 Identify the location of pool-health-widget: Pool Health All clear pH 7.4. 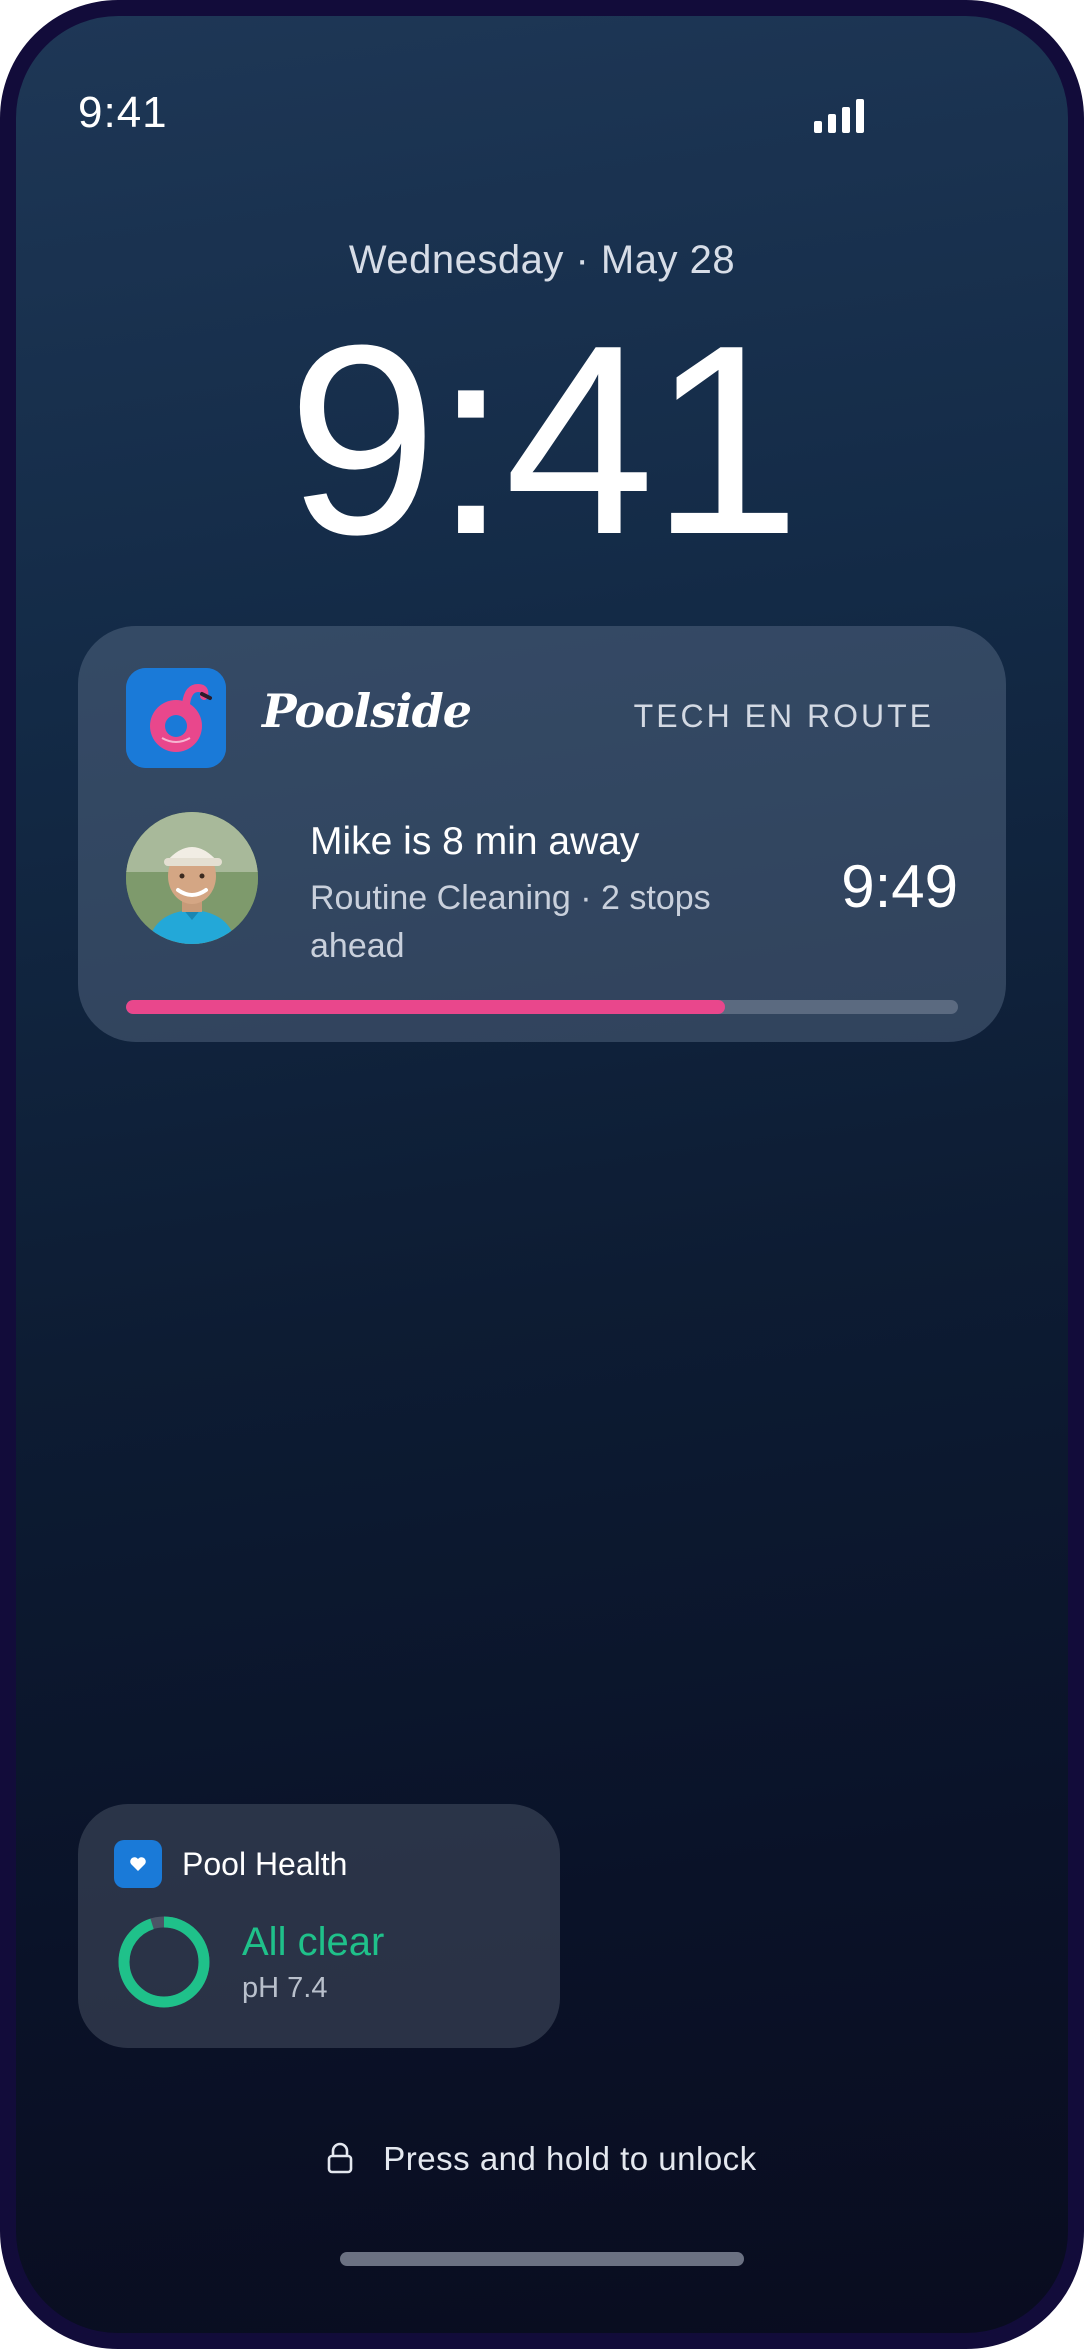
(319, 1926).